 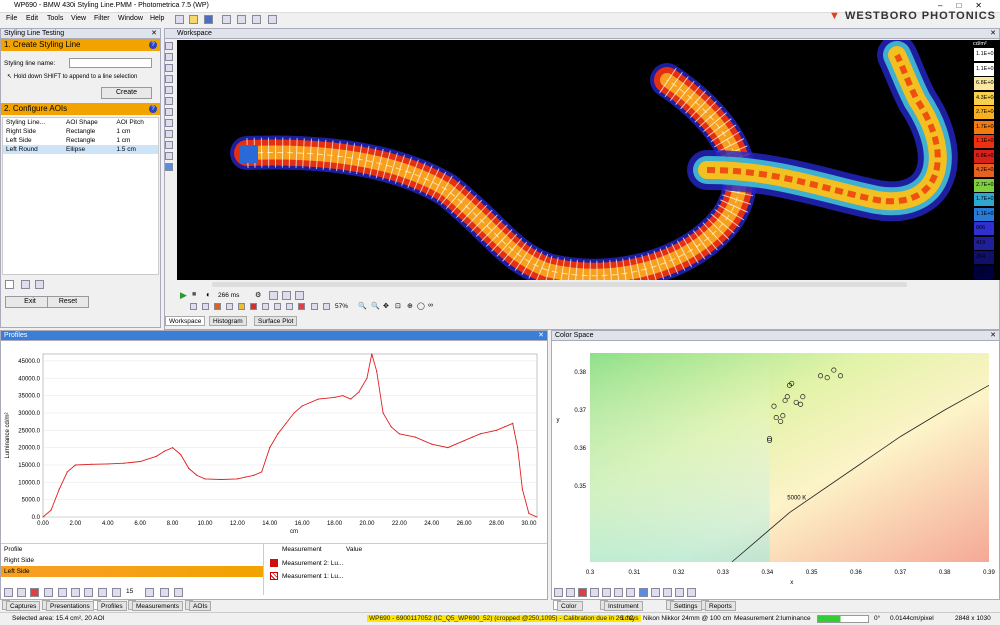 What do you see at coordinates (570, 592) in the screenshot?
I see `cs-tool-2-icon` at bounding box center [570, 592].